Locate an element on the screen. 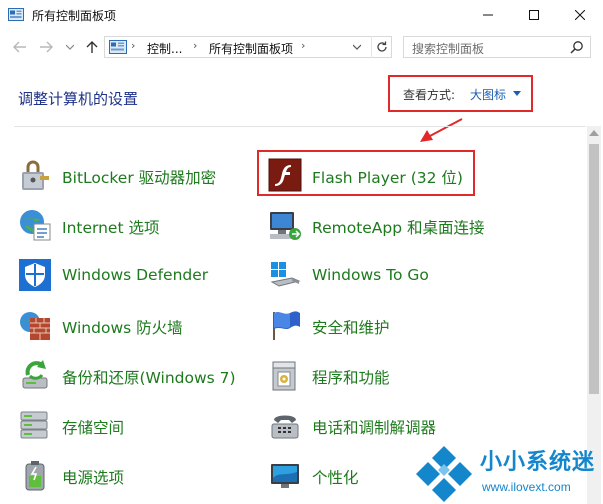 The width and height of the screenshot is (603, 504). close-button is located at coordinates (580, 15).